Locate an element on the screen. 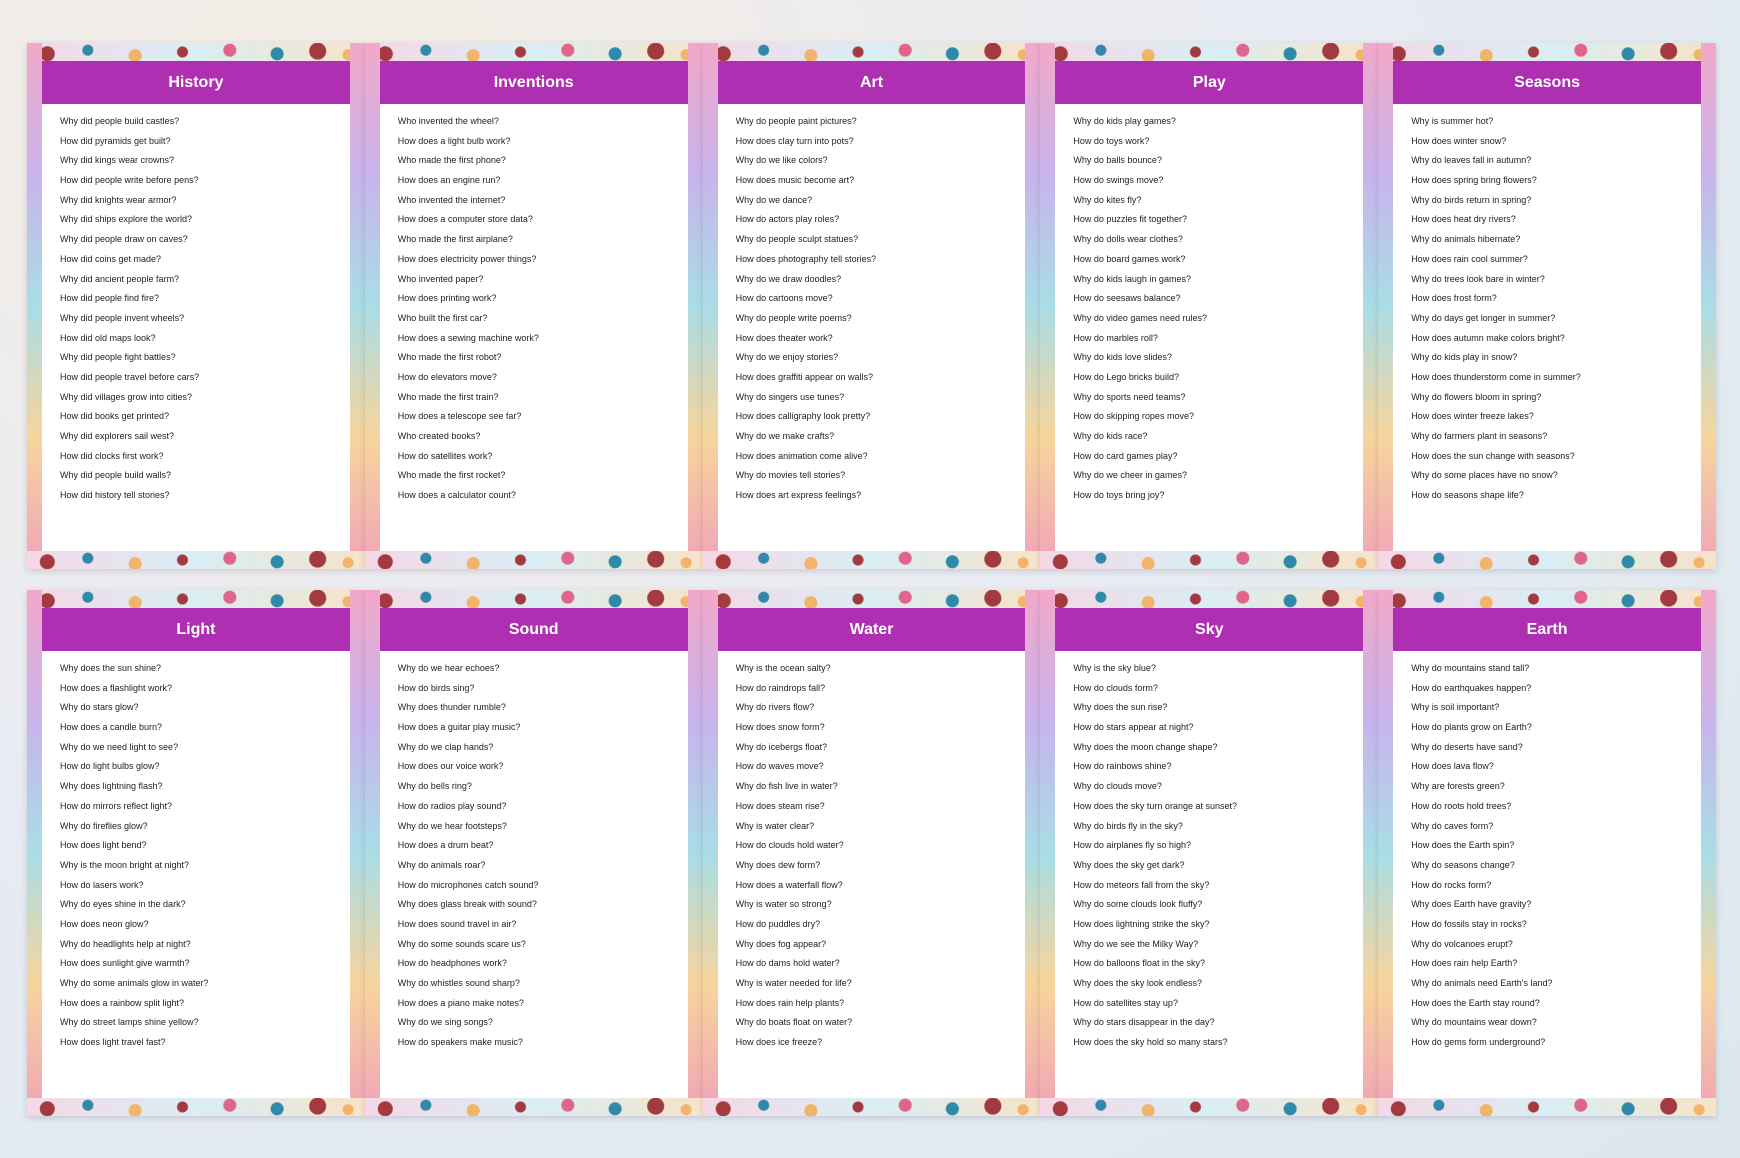 Image resolution: width=1740 pixels, height=1158 pixels. card-title: Art is located at coordinates (871, 82).